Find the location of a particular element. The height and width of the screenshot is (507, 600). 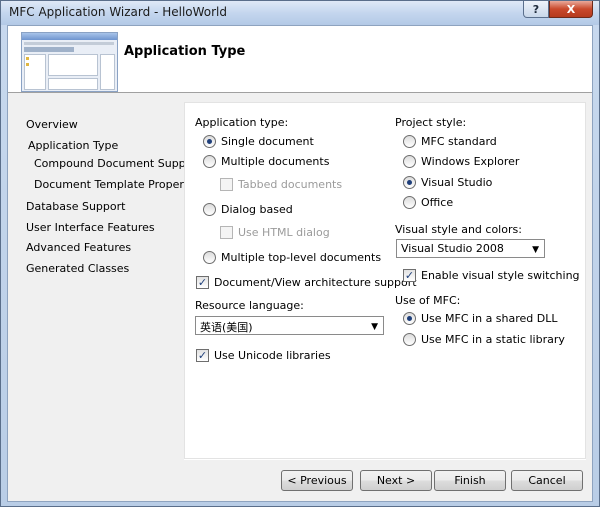

radio-label: Use MFC in a static library is located at coordinates (493, 339).